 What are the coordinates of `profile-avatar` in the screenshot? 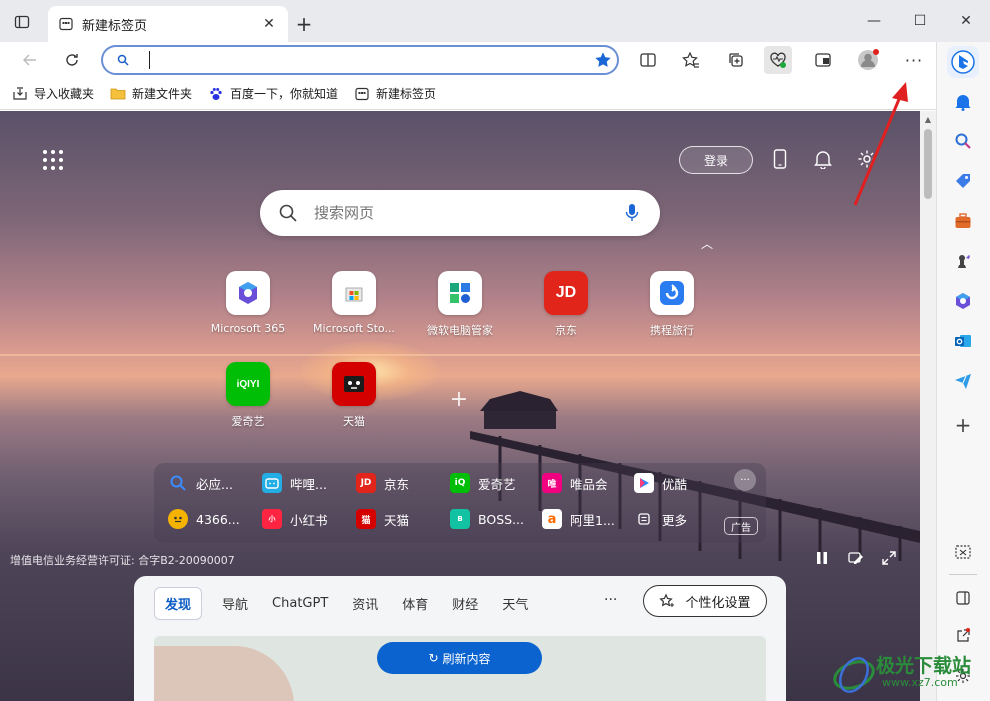 It's located at (868, 60).